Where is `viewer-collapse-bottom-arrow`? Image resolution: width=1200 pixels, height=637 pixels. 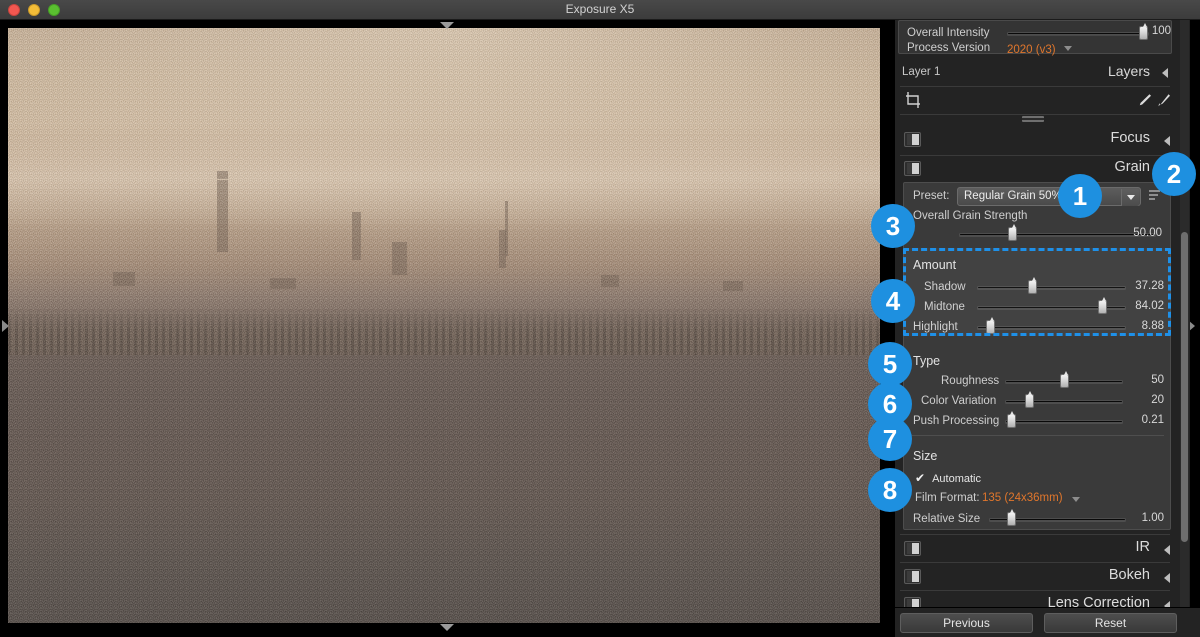
viewer-collapse-bottom-arrow is located at coordinates (447, 627).